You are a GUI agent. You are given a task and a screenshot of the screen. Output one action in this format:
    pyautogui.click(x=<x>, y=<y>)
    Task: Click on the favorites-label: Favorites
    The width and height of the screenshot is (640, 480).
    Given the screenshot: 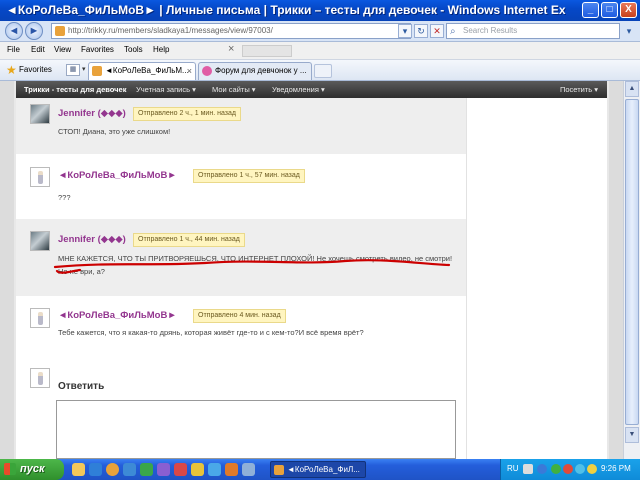 What is the action you would take?
    pyautogui.click(x=35, y=69)
    